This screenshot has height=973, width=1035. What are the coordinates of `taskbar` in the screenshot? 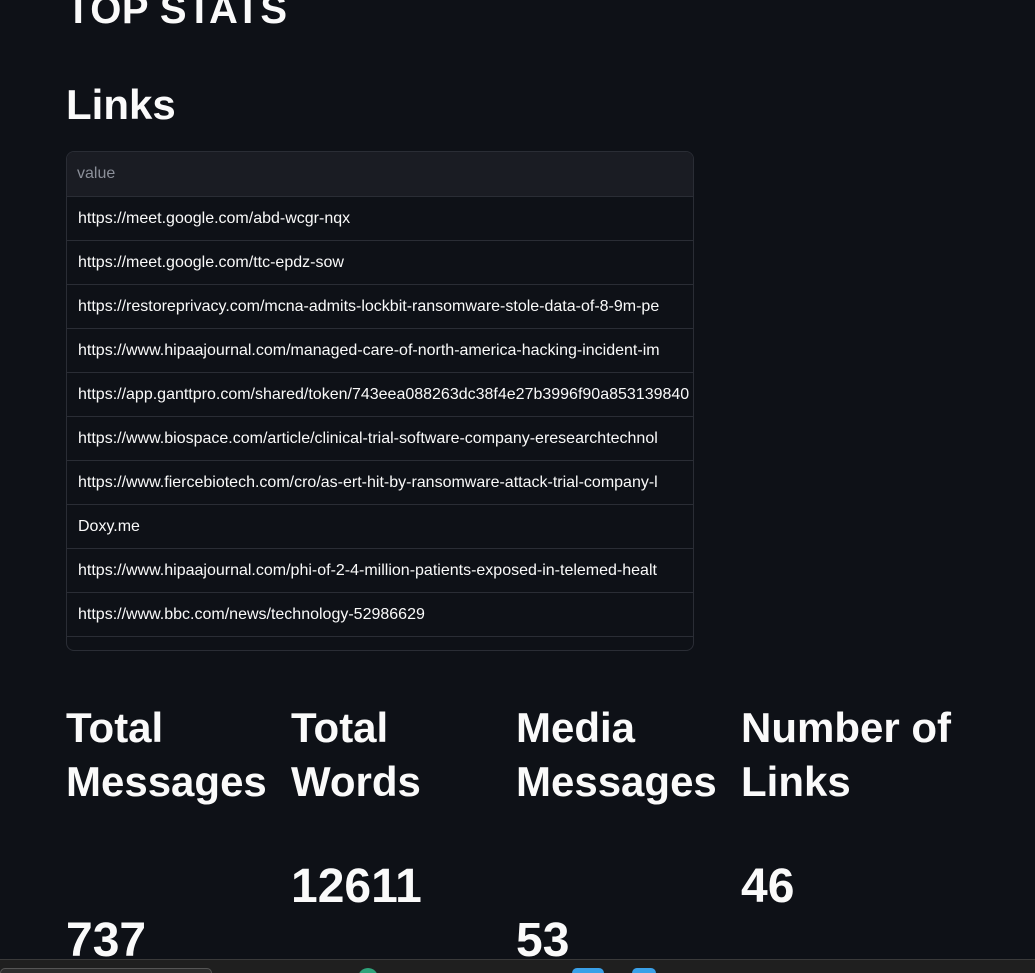 It's located at (517, 966).